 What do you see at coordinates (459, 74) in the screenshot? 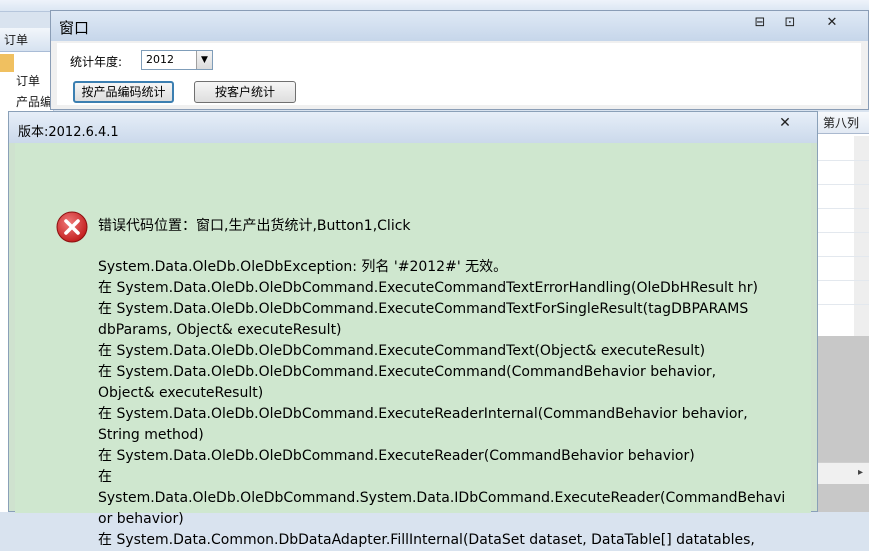
I see `window-content: 统计年度: 2012 ▼ 按产品编码统计 按客户统计` at bounding box center [459, 74].